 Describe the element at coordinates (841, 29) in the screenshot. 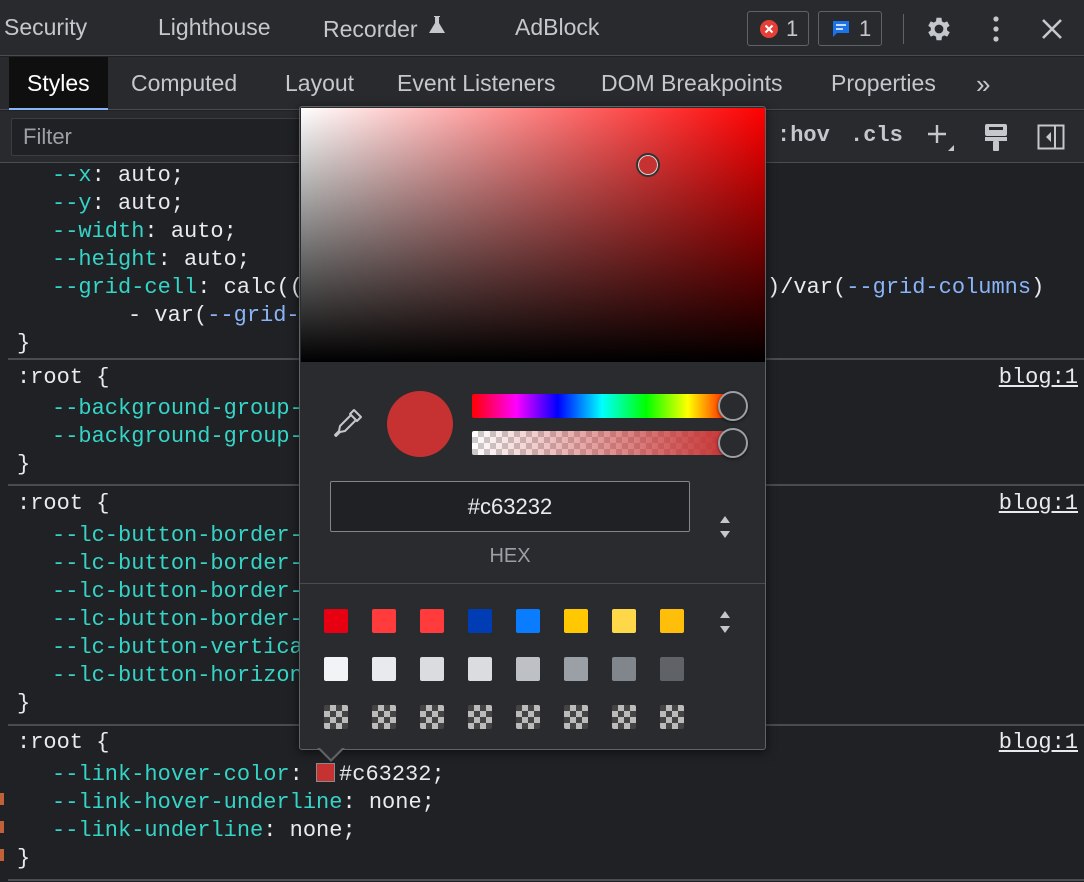

I see `message-icon` at that location.